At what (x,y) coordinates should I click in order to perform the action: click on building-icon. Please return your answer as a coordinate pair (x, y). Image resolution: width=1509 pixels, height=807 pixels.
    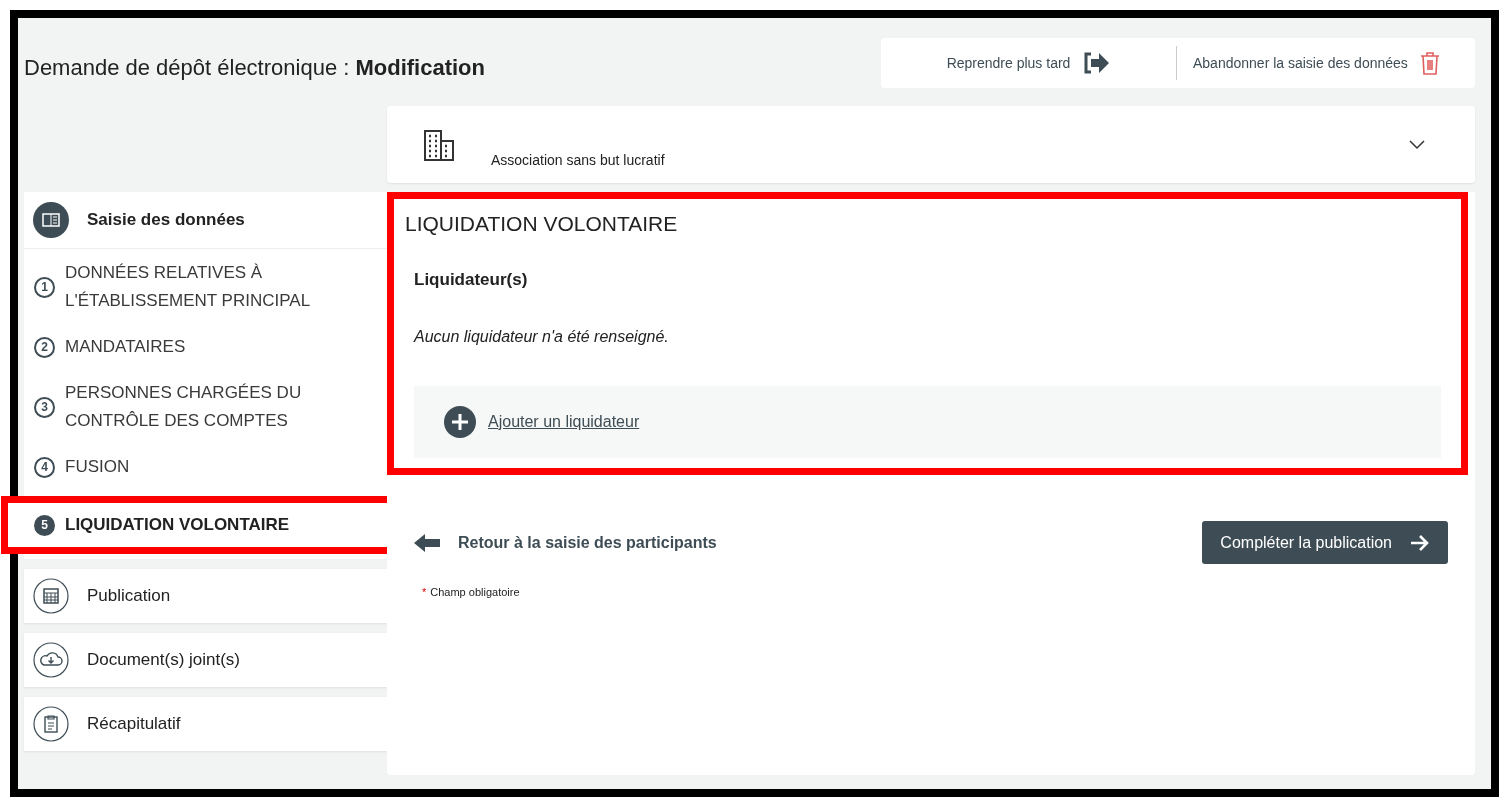
    Looking at the image, I should click on (439, 144).